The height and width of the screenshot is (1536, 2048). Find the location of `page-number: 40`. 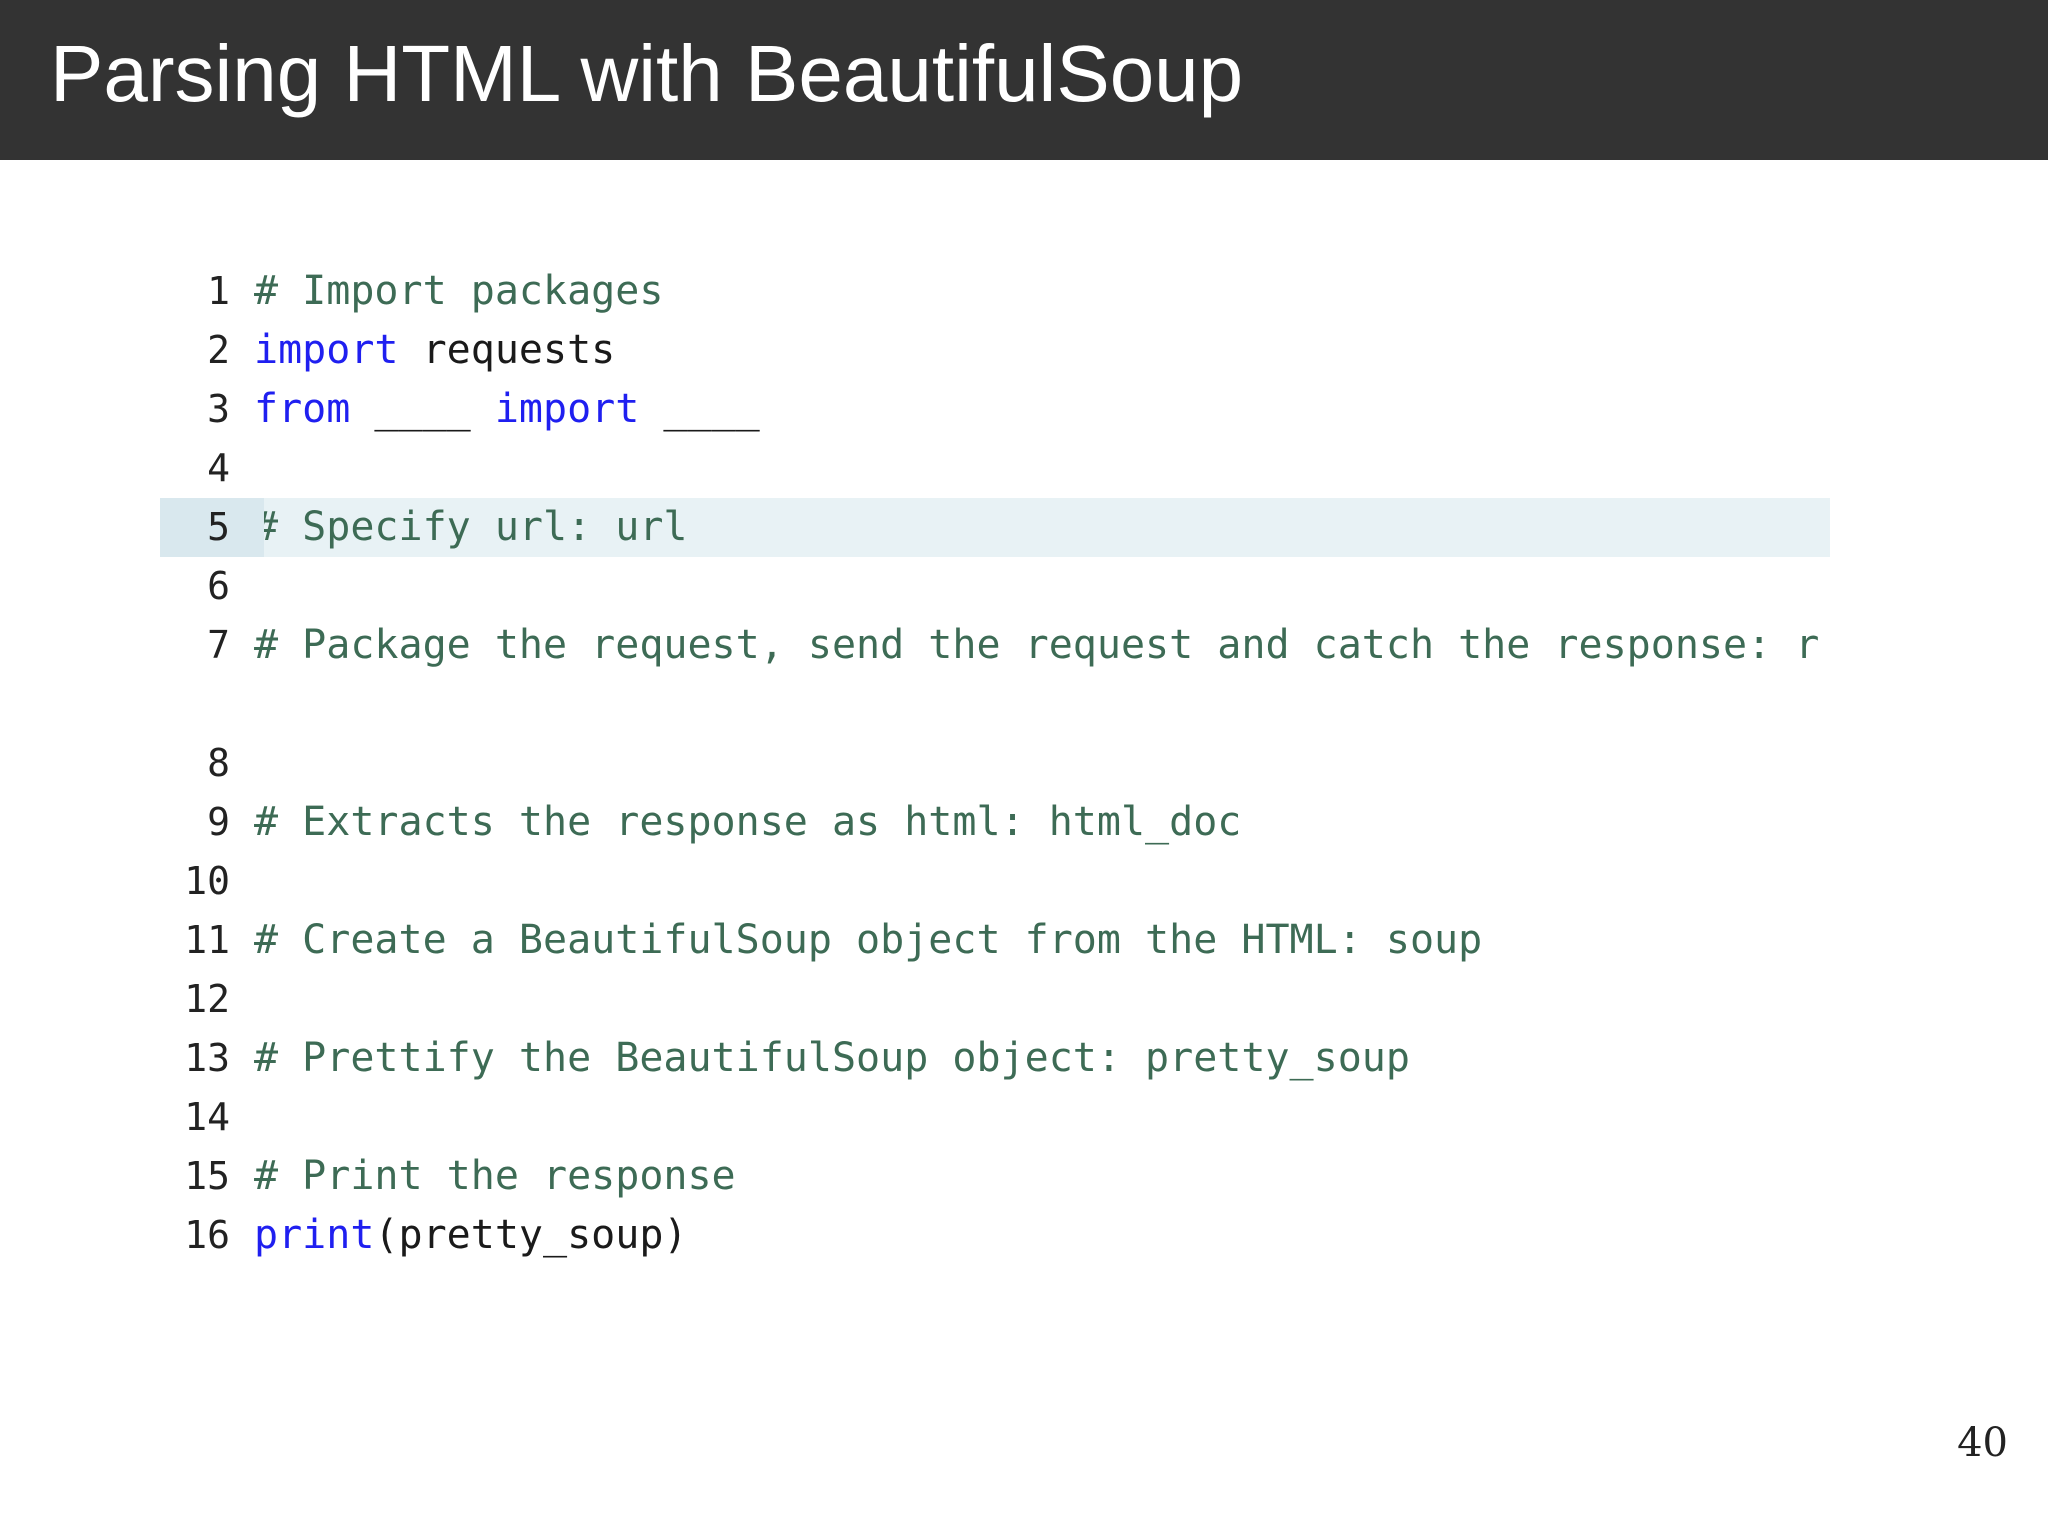

page-number: 40 is located at coordinates (1982, 1443).